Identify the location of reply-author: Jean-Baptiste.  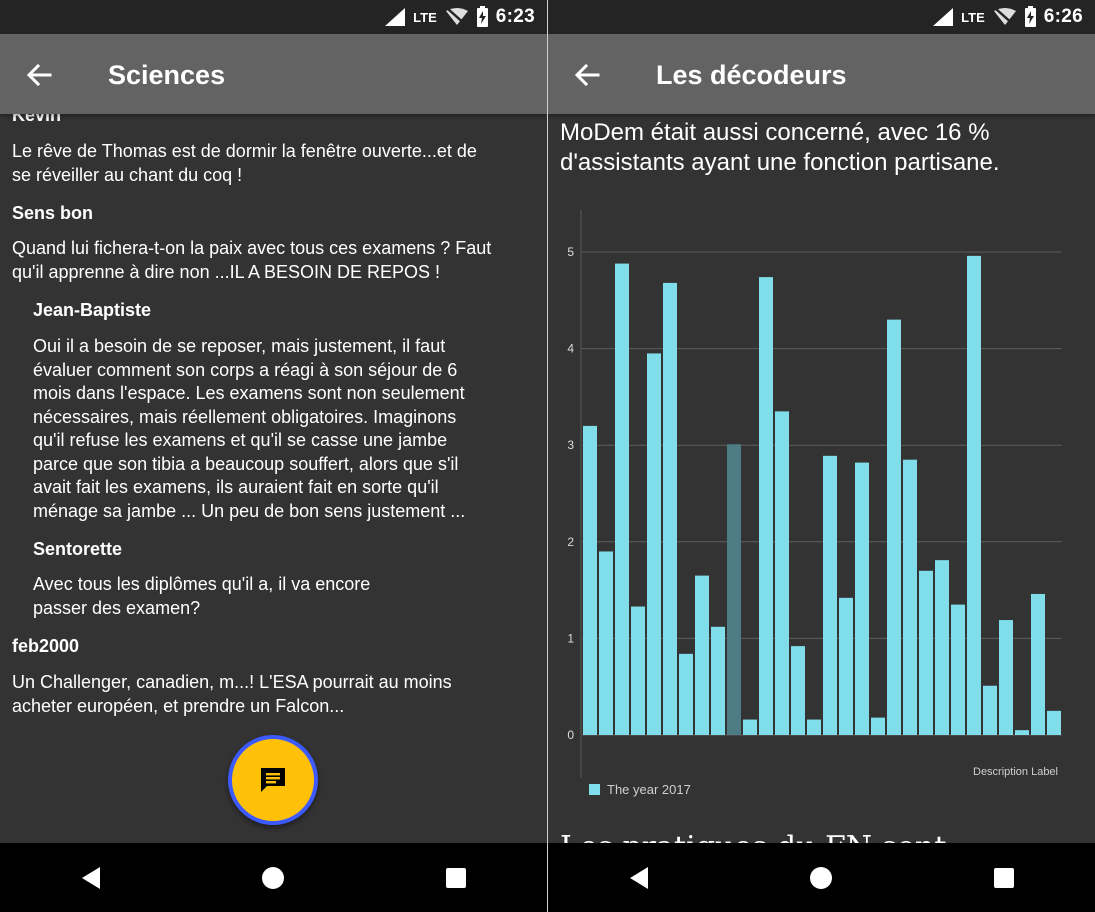
(92, 310).